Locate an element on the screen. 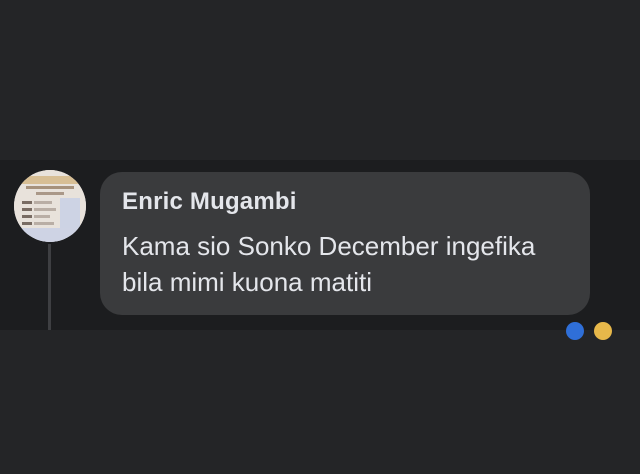  comment-author: Enric Mugambi is located at coordinates (209, 202).